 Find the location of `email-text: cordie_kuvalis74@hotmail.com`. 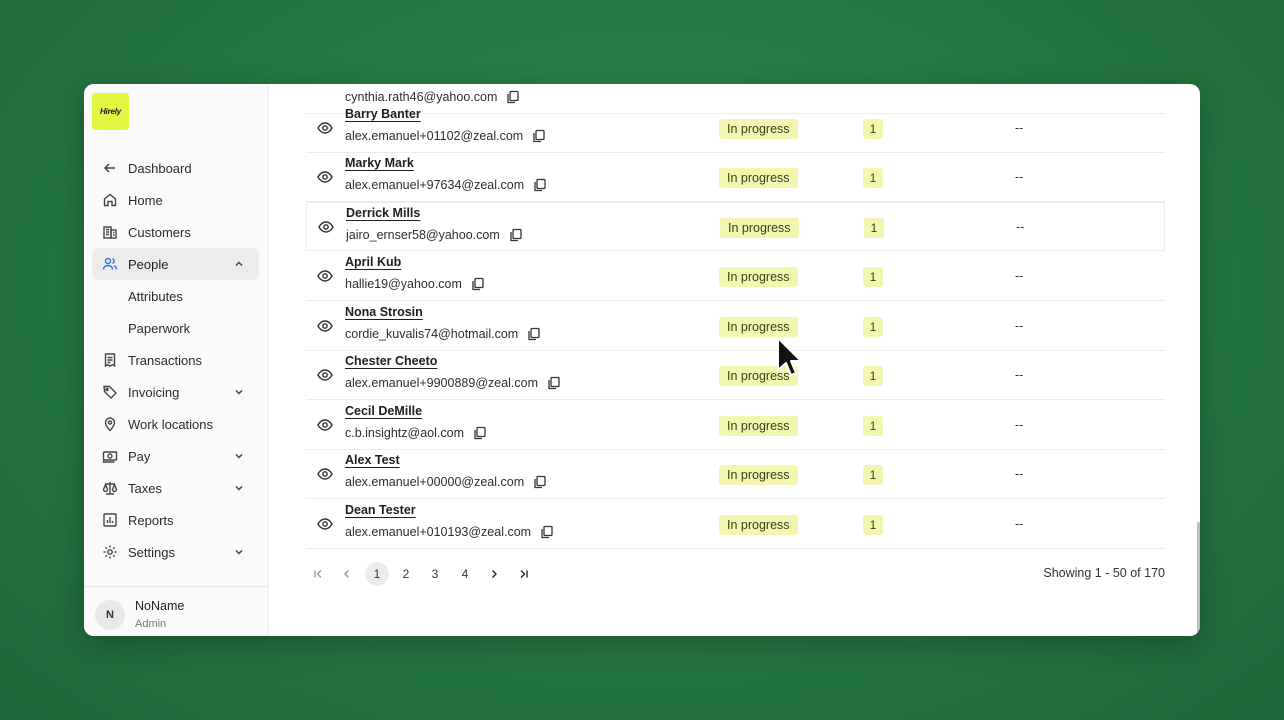

email-text: cordie_kuvalis74@hotmail.com is located at coordinates (432, 334).